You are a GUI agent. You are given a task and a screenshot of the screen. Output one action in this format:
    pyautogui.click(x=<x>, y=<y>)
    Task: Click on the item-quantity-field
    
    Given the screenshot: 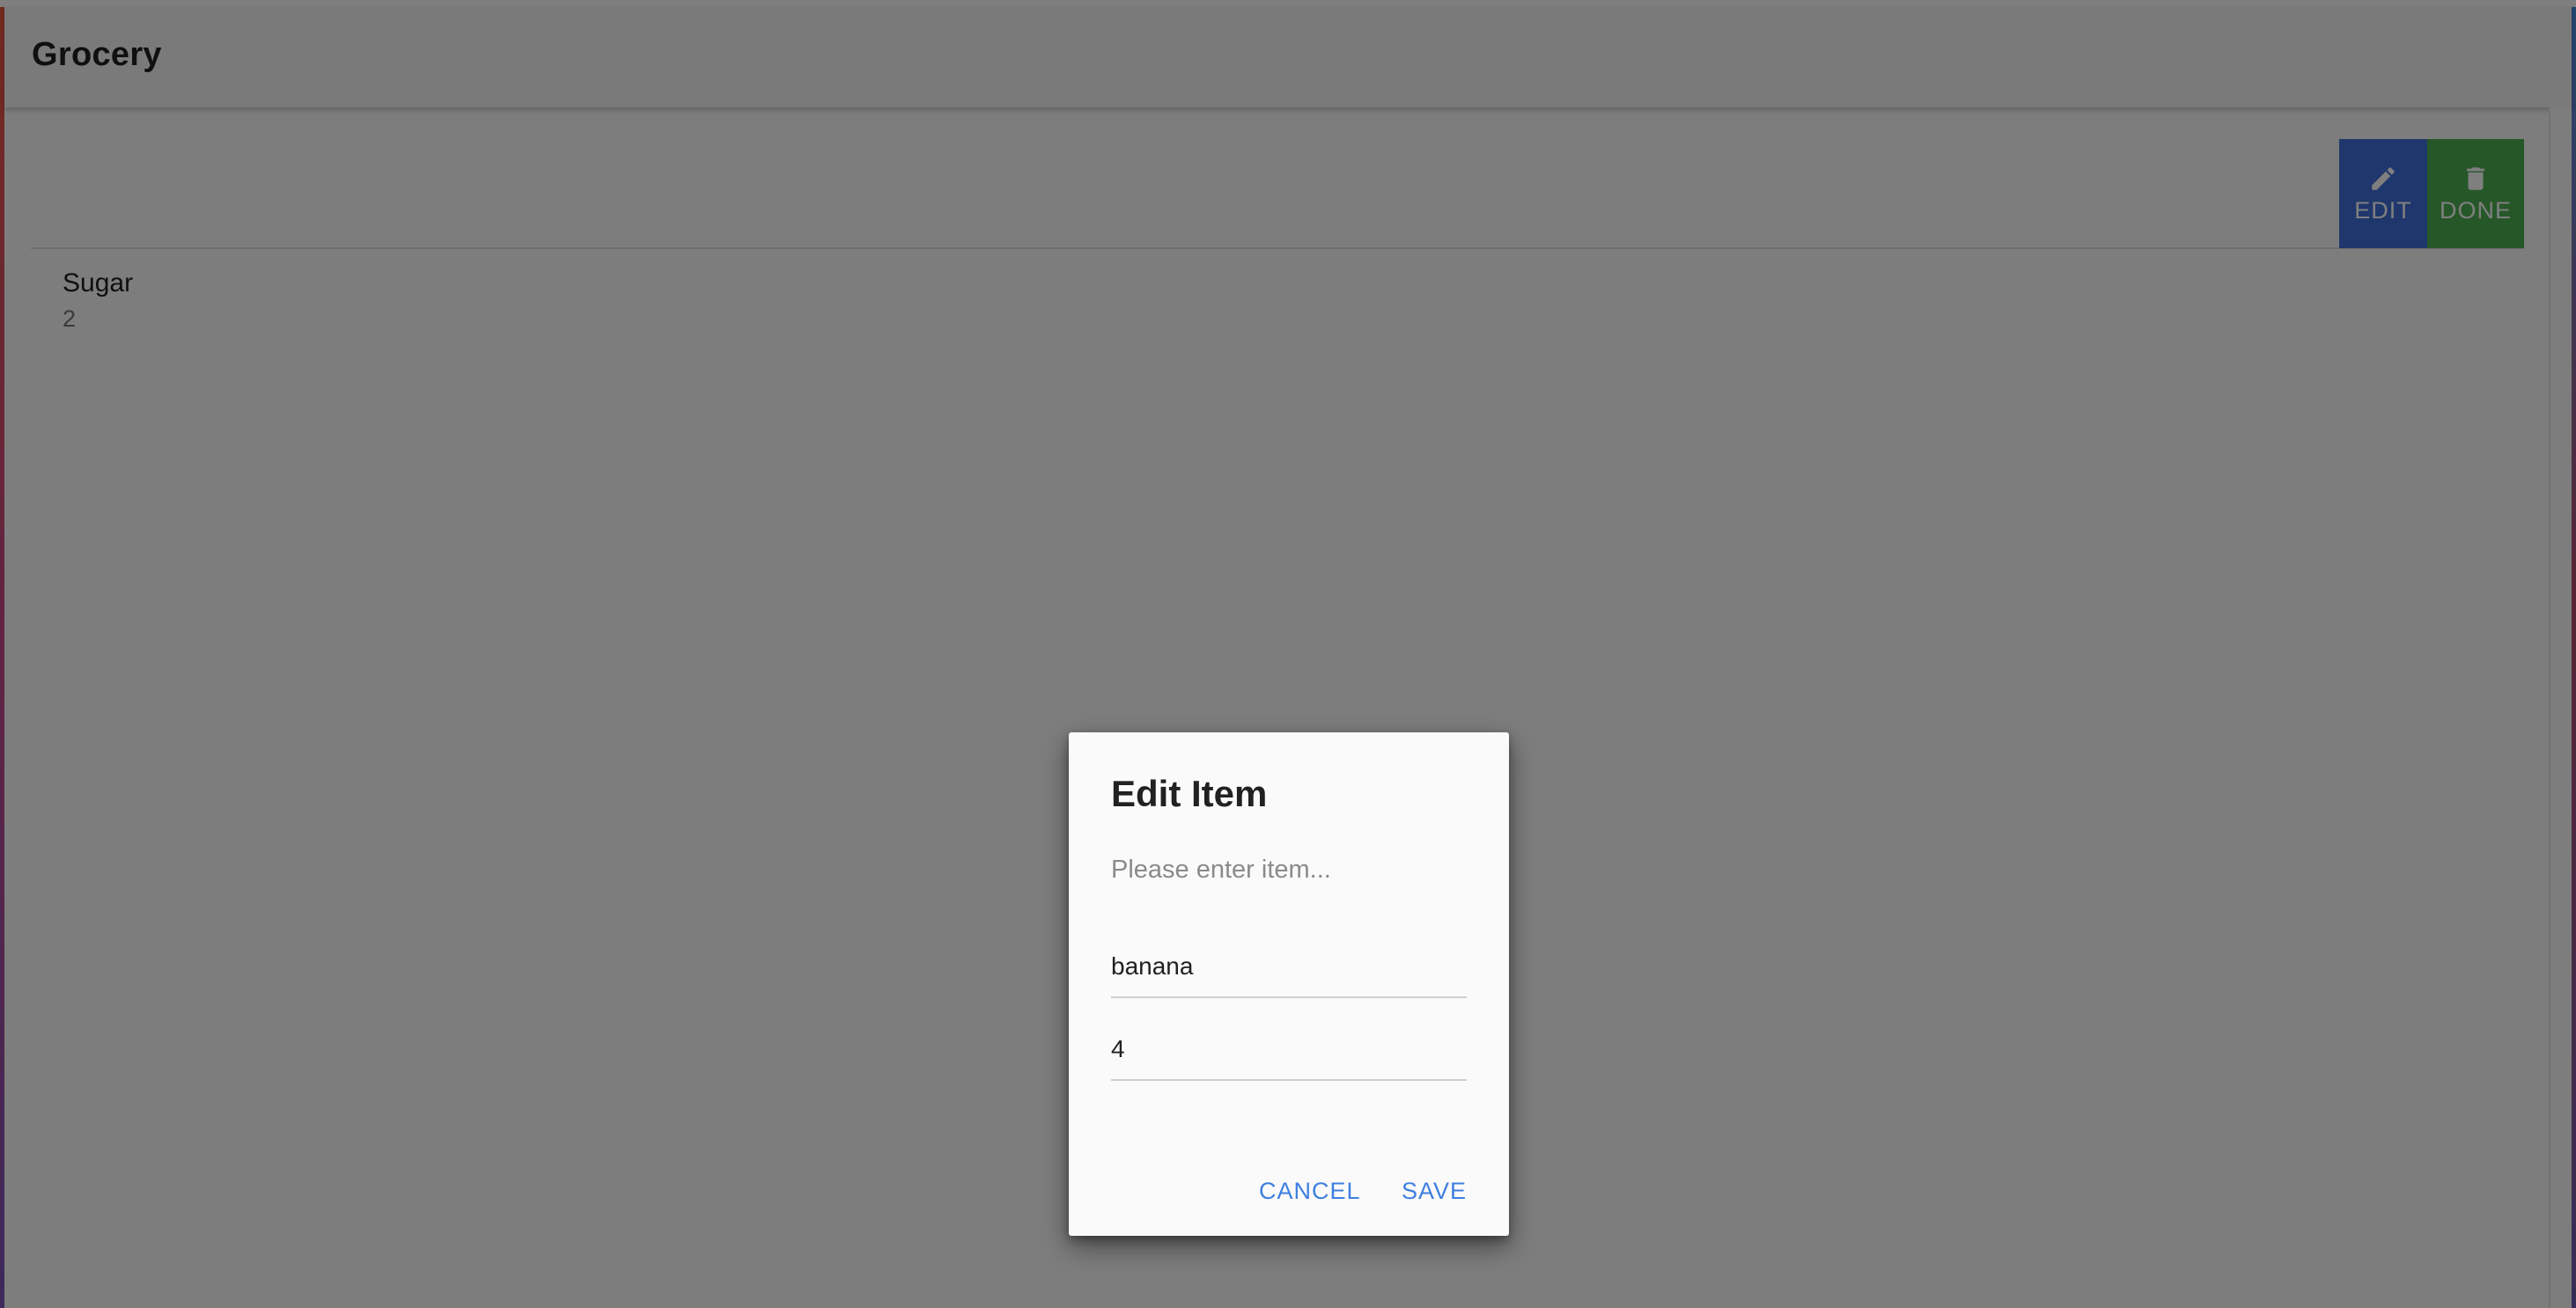 What is the action you would take?
    pyautogui.click(x=1289, y=1053)
    